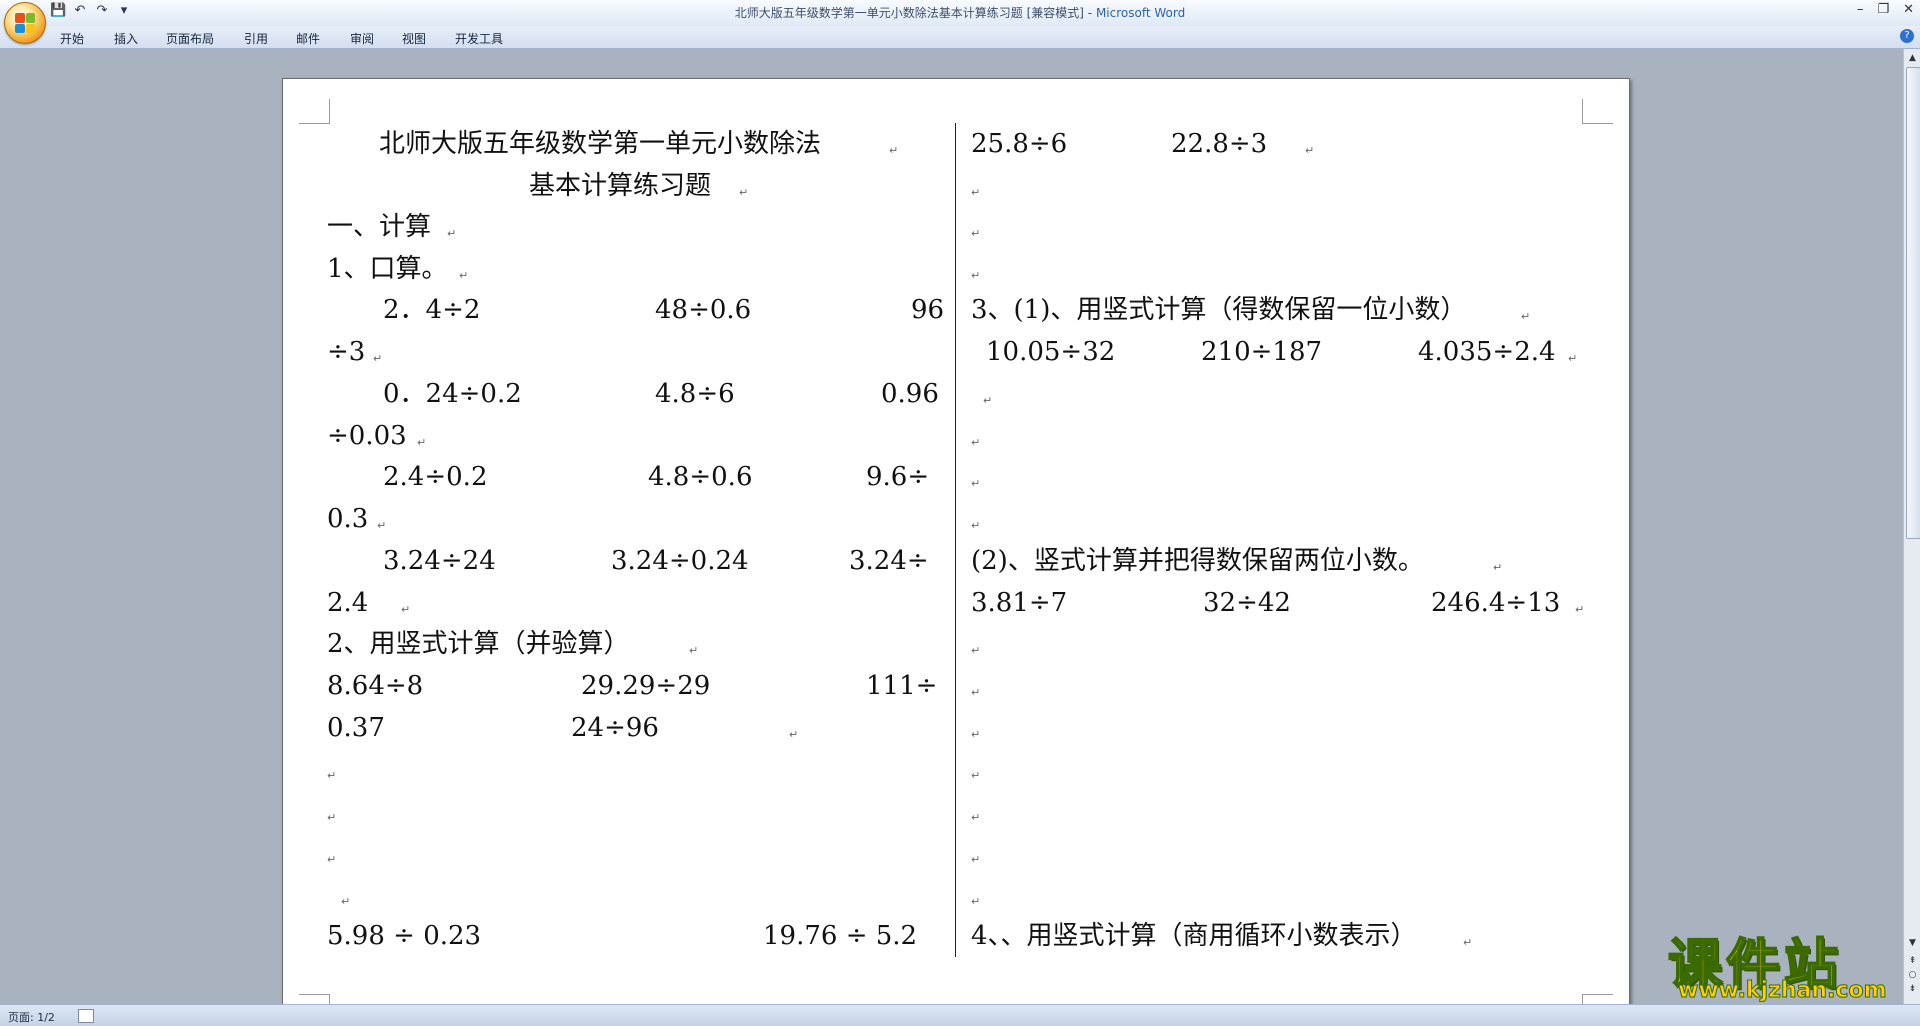 The height and width of the screenshot is (1026, 1920). What do you see at coordinates (356, 728) in the screenshot?
I see `problem-wrap: 0.37` at bounding box center [356, 728].